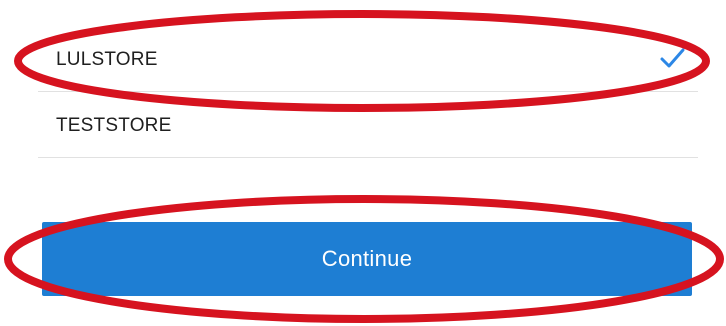 The height and width of the screenshot is (326, 726). What do you see at coordinates (107, 59) in the screenshot?
I see `store-option-label: LULSTORE` at bounding box center [107, 59].